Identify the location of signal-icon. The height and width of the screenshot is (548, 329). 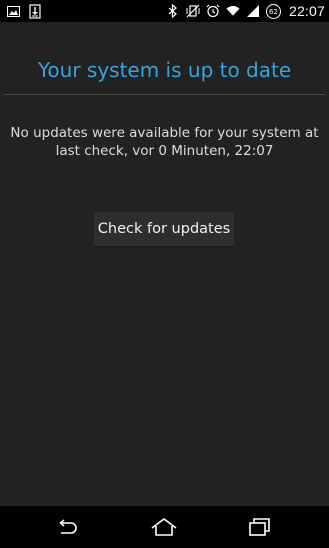
(253, 11).